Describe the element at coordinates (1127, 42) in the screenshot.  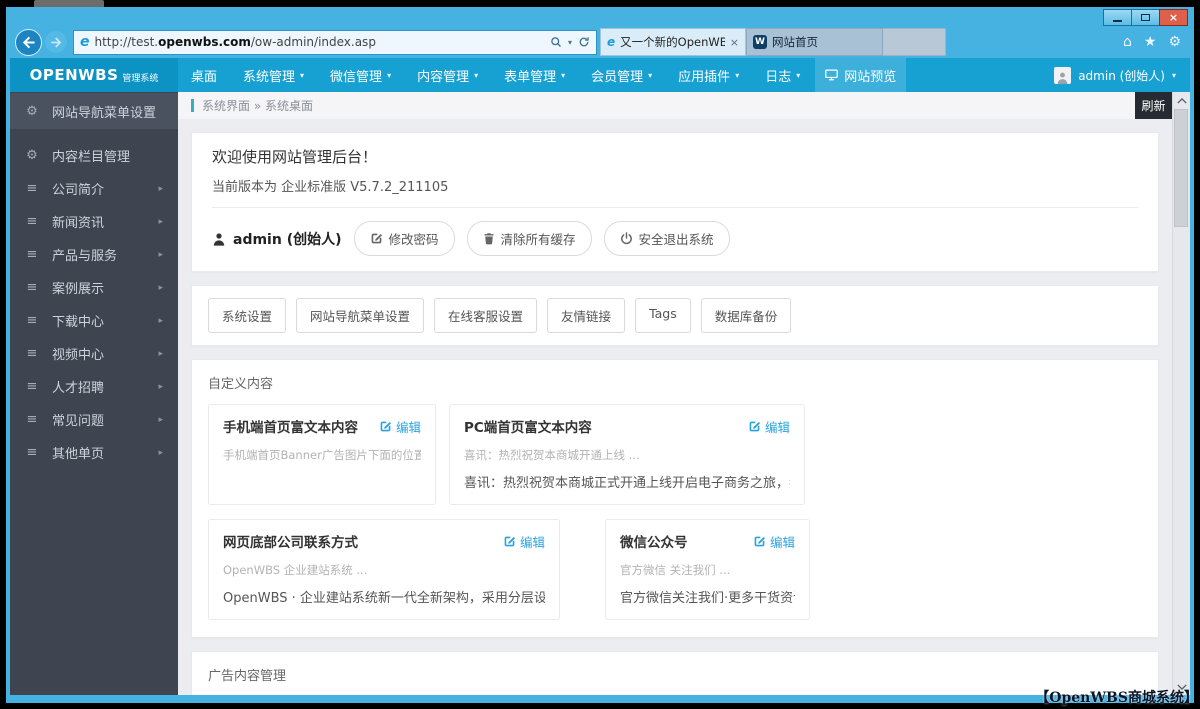
I see `home-icon: ⌂` at that location.